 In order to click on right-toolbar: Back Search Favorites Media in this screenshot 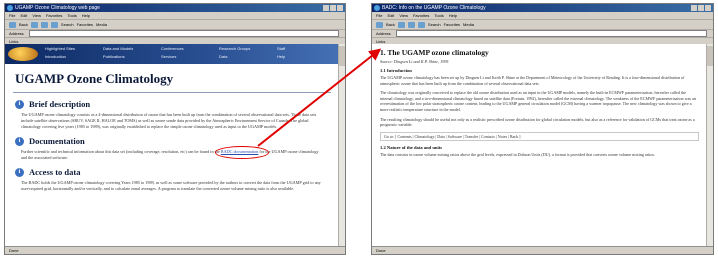, I will do `click(542, 25)`.